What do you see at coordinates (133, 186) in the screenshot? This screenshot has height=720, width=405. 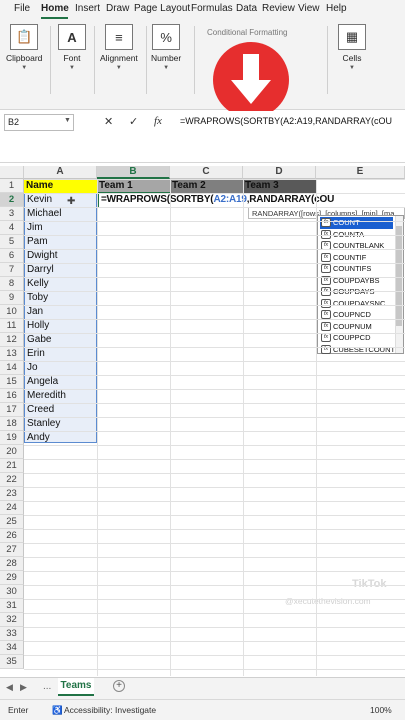 I see `cell-b1: Team 1` at bounding box center [133, 186].